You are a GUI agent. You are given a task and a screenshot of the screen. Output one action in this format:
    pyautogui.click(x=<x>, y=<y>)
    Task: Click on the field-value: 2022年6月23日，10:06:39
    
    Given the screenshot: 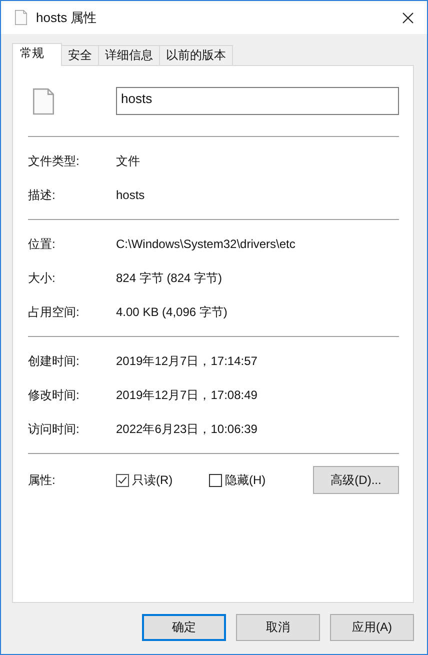 What is the action you would take?
    pyautogui.click(x=187, y=429)
    